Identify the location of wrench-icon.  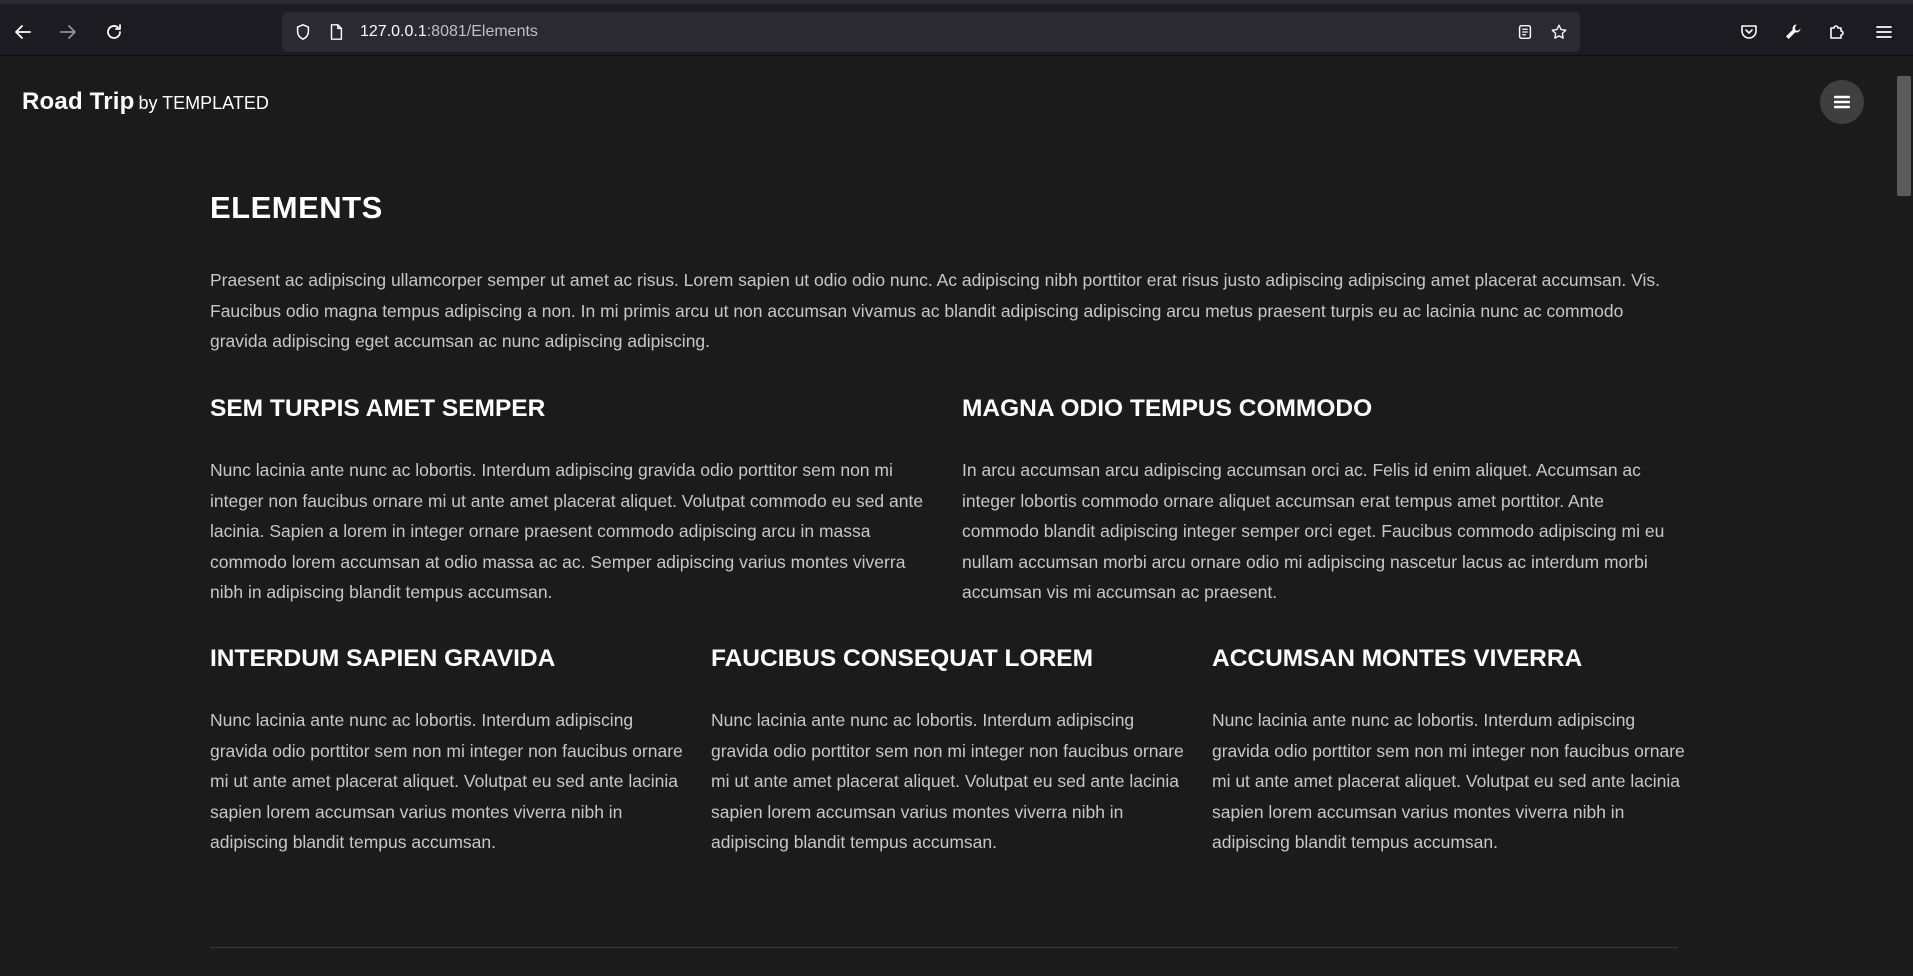
(1793, 31).